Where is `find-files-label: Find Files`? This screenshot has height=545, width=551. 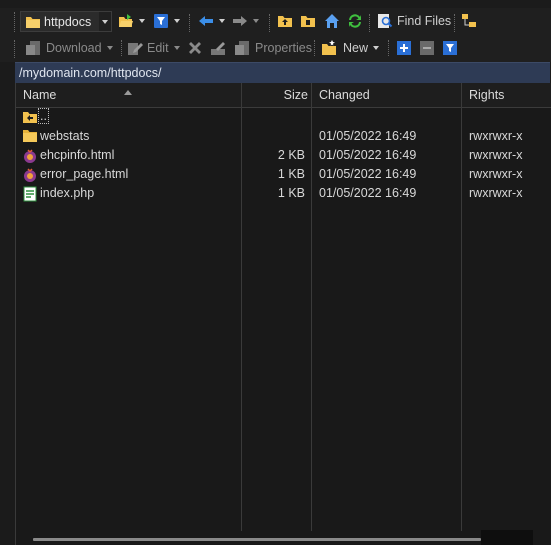 find-files-label: Find Files is located at coordinates (424, 21).